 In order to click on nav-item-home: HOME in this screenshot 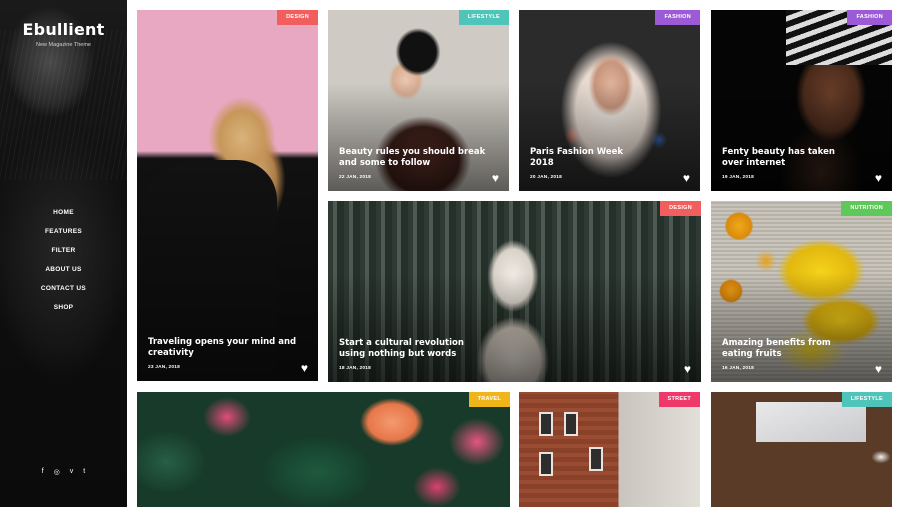, I will do `click(63, 212)`.